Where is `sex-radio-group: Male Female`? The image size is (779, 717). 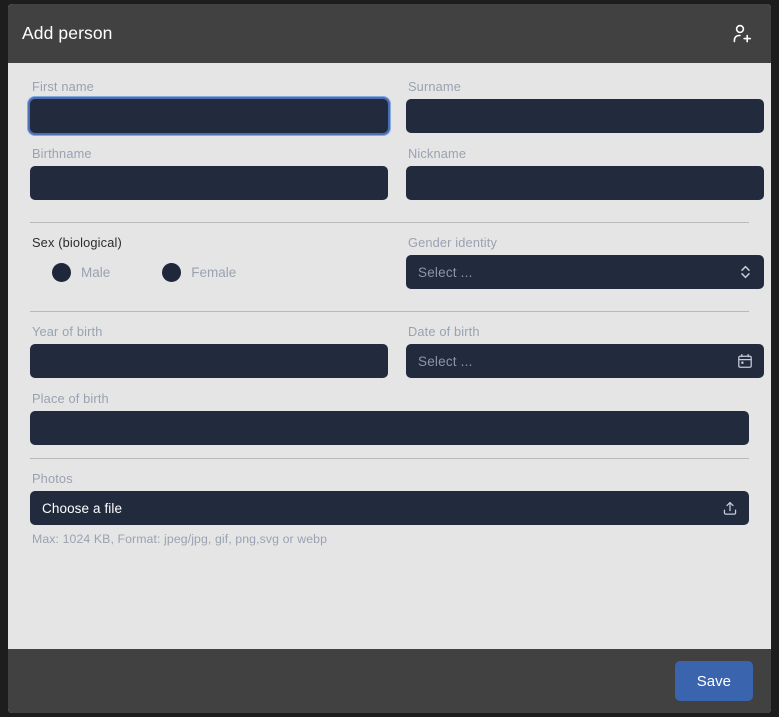
sex-radio-group: Male Female is located at coordinates (209, 272).